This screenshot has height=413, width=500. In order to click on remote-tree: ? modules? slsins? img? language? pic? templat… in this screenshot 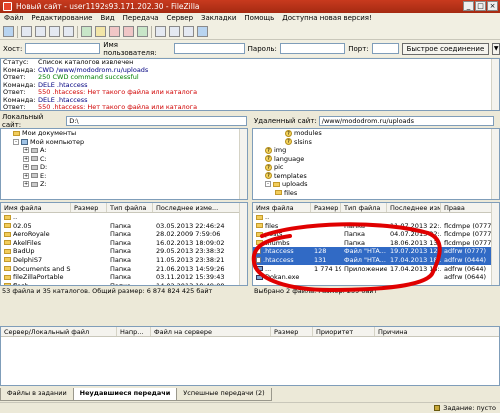, I will do `click(376, 164)`.